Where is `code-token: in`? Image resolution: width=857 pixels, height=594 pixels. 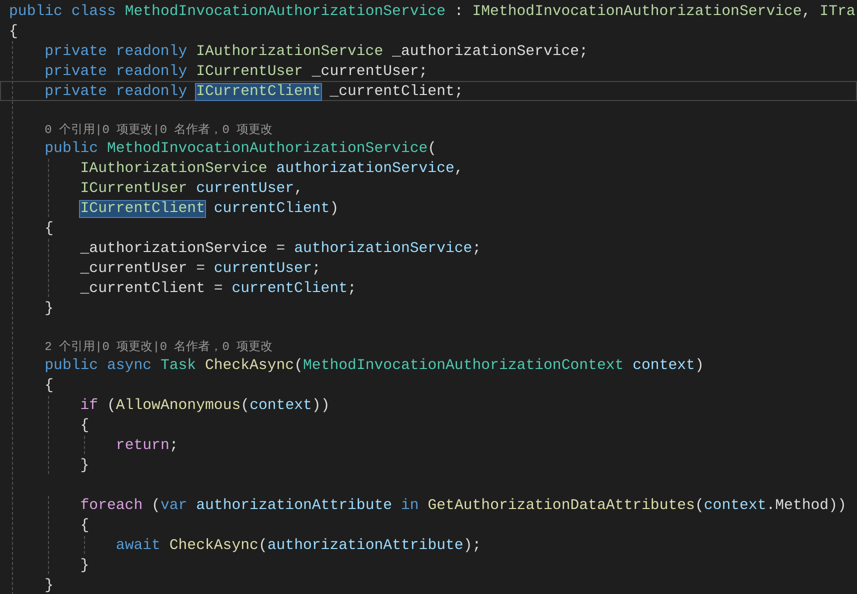
code-token: in is located at coordinates (409, 506).